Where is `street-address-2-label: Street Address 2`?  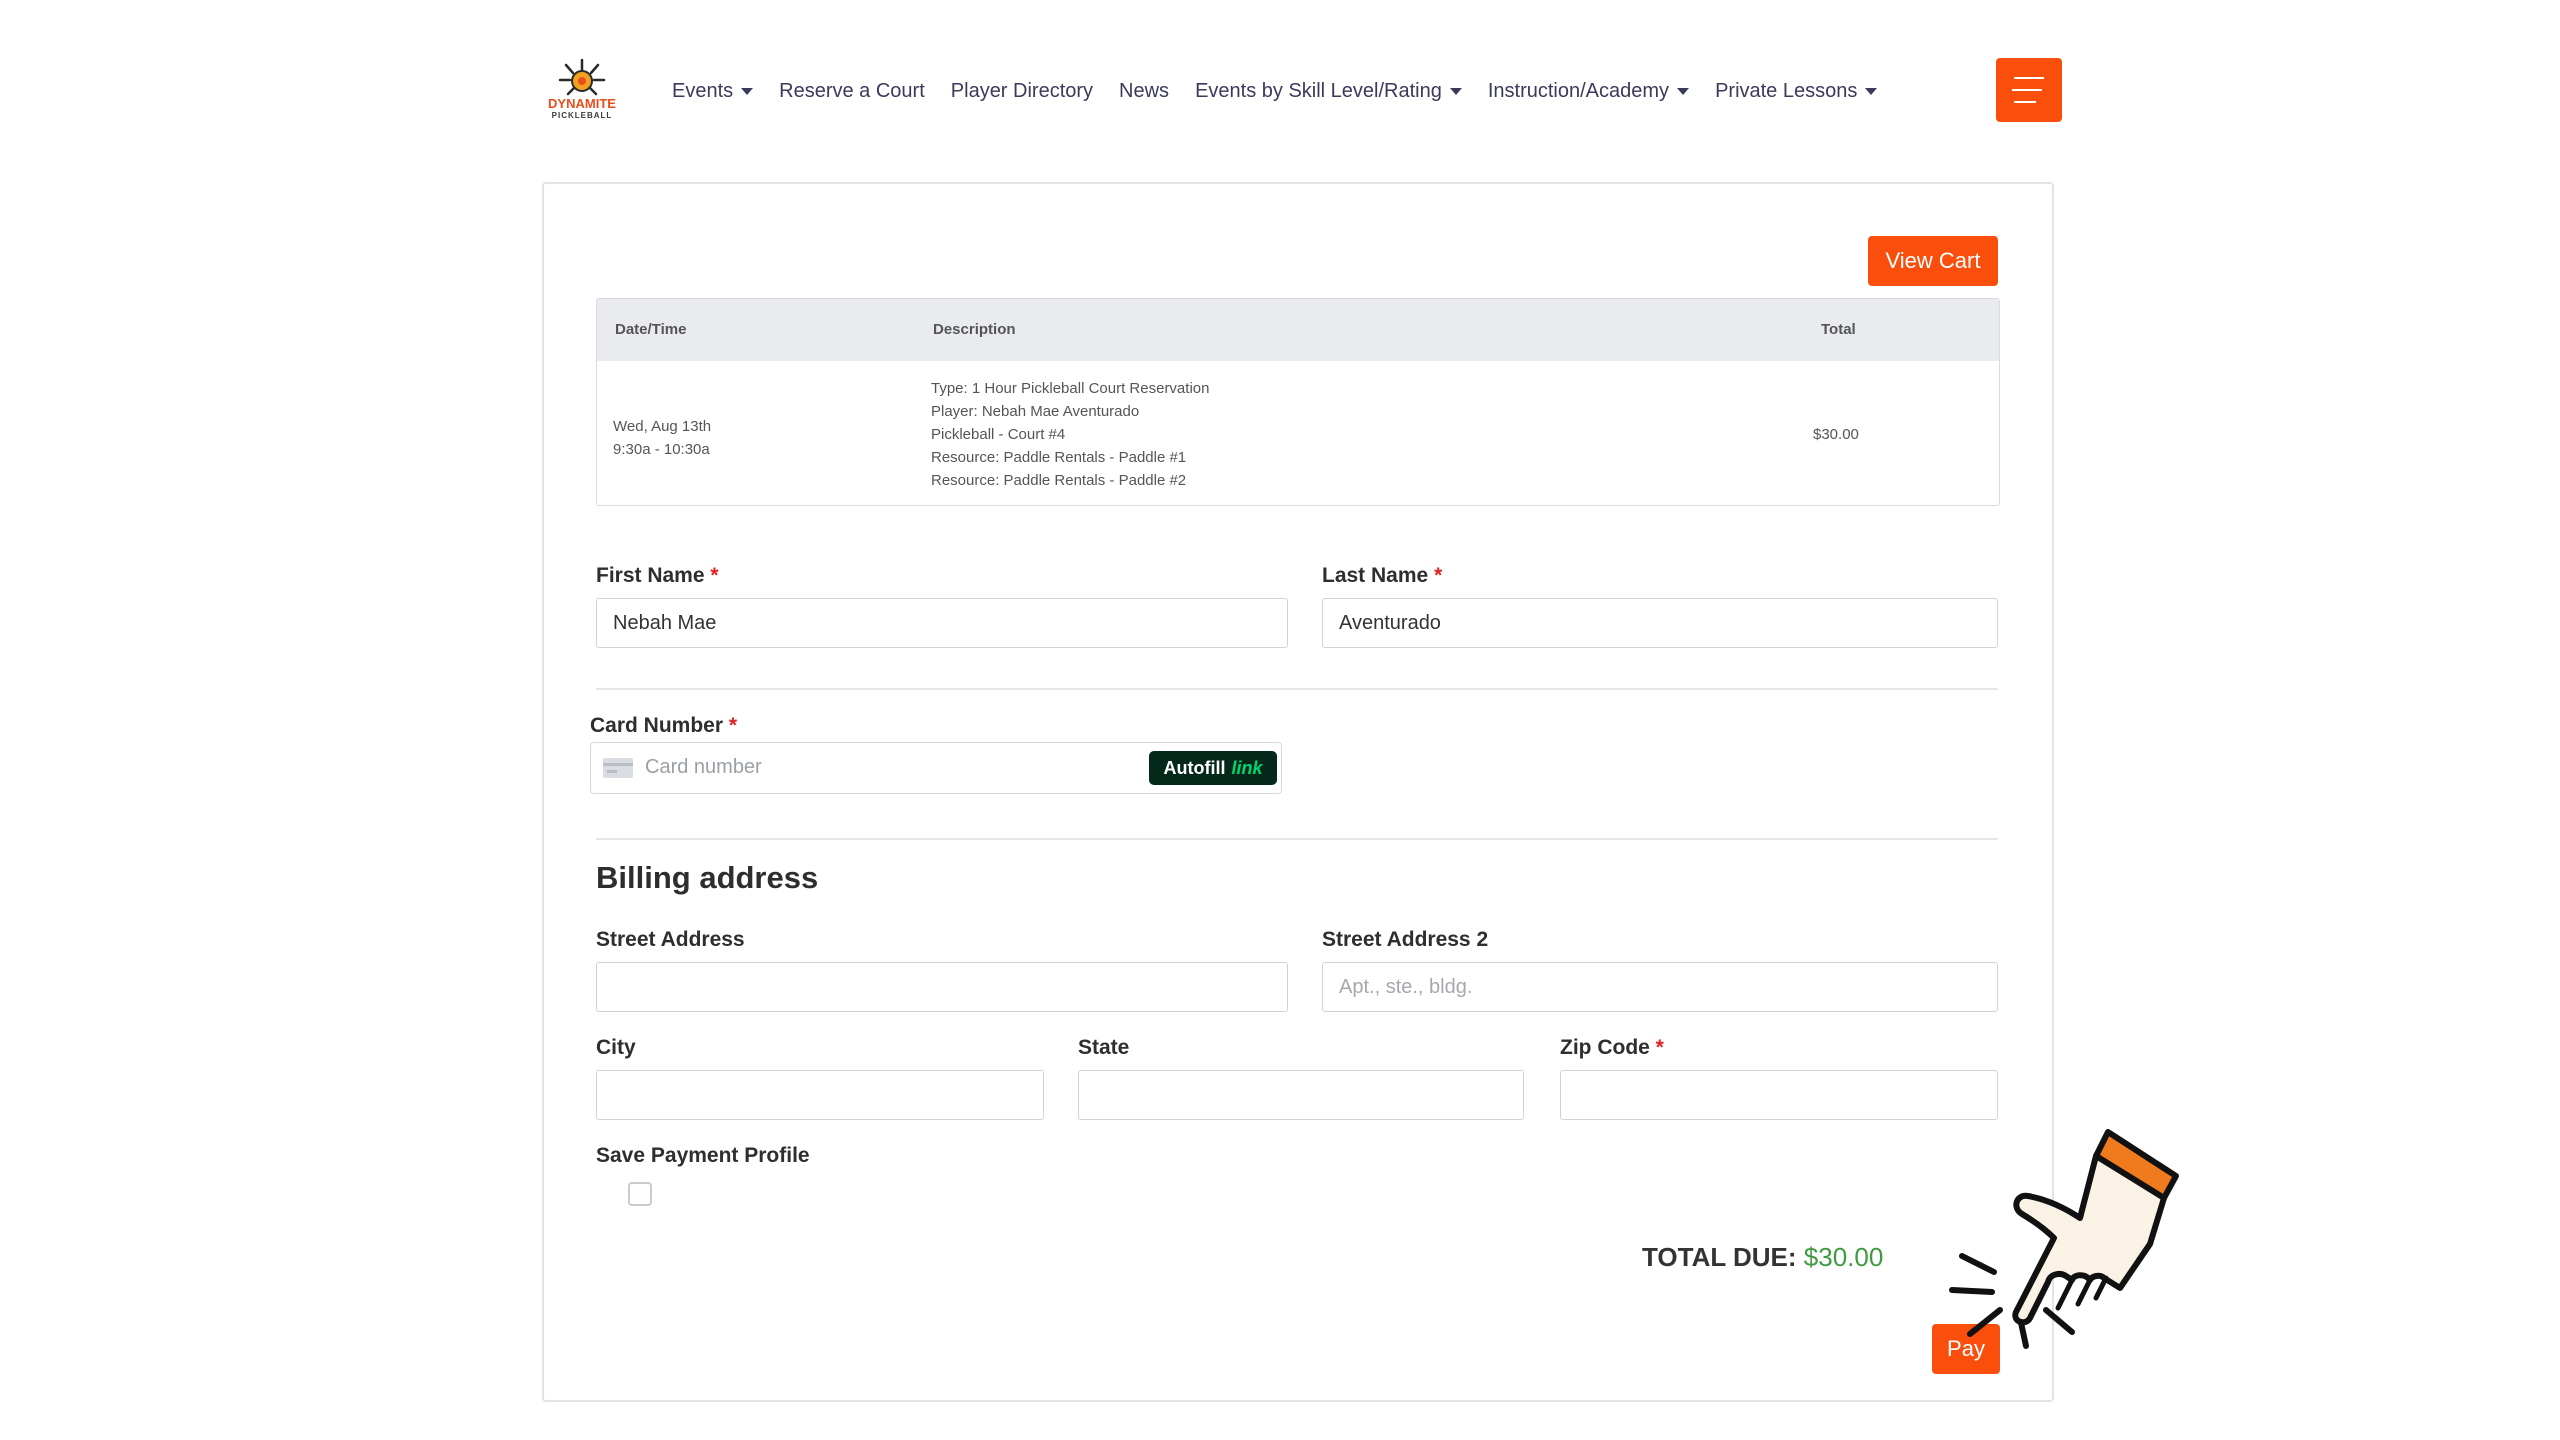 street-address-2-label: Street Address 2 is located at coordinates (1405, 939).